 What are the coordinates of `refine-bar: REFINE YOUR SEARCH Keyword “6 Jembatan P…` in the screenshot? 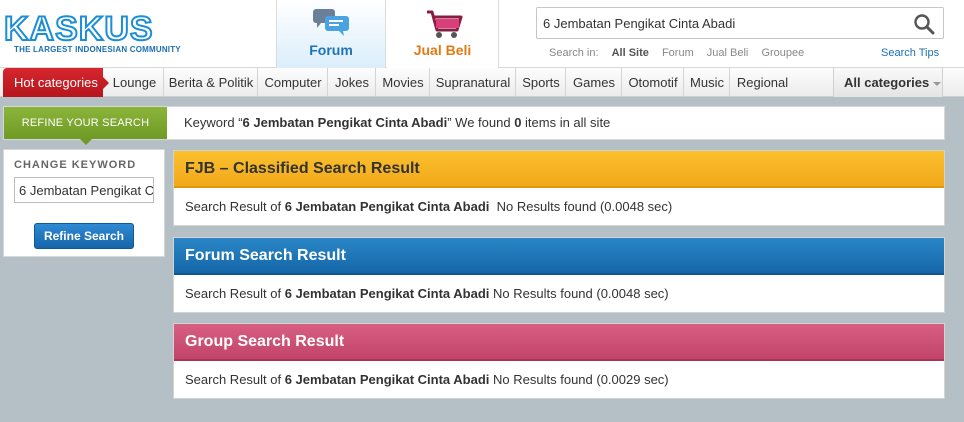 It's located at (474, 125).